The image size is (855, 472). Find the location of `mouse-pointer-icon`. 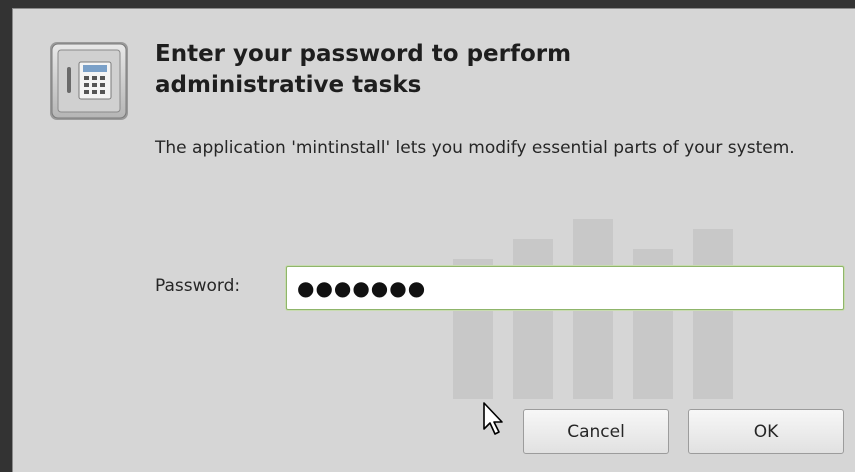

mouse-pointer-icon is located at coordinates (493, 418).